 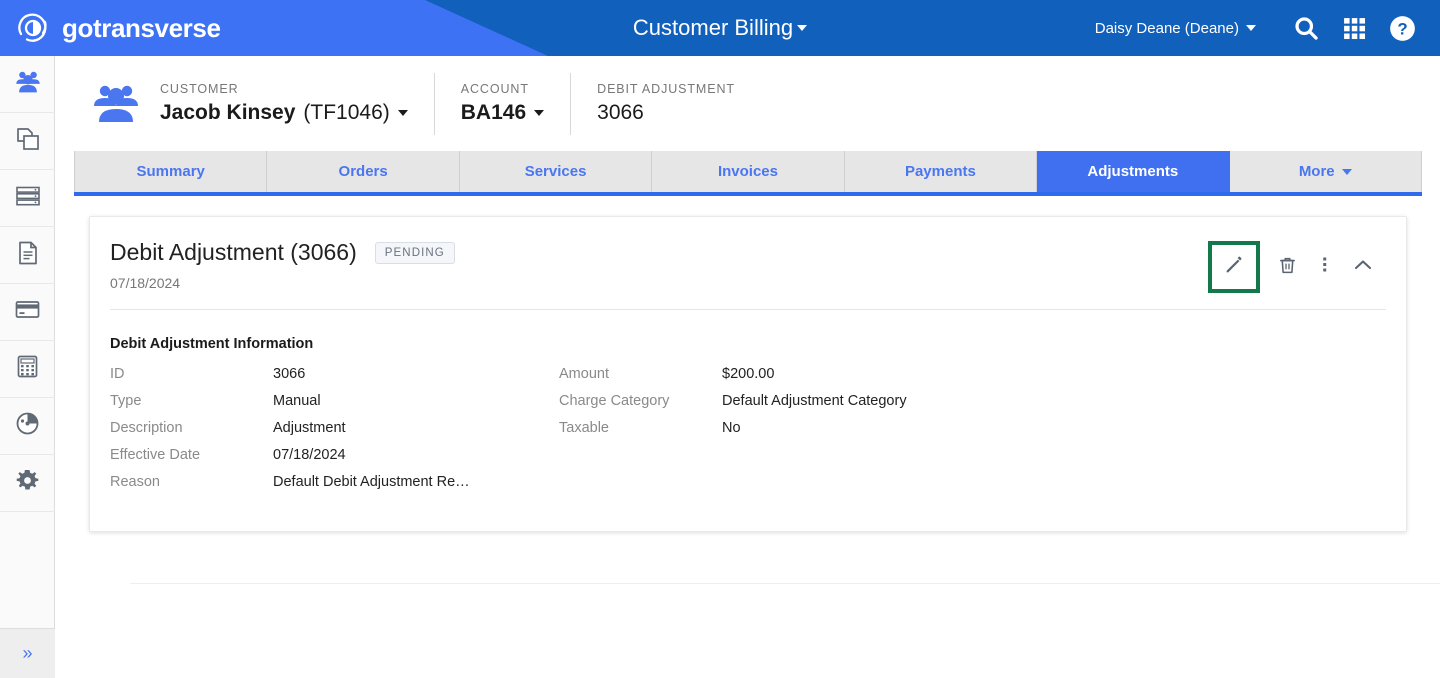 What do you see at coordinates (212, 344) in the screenshot?
I see `section-title: Debit Adjustment Information` at bounding box center [212, 344].